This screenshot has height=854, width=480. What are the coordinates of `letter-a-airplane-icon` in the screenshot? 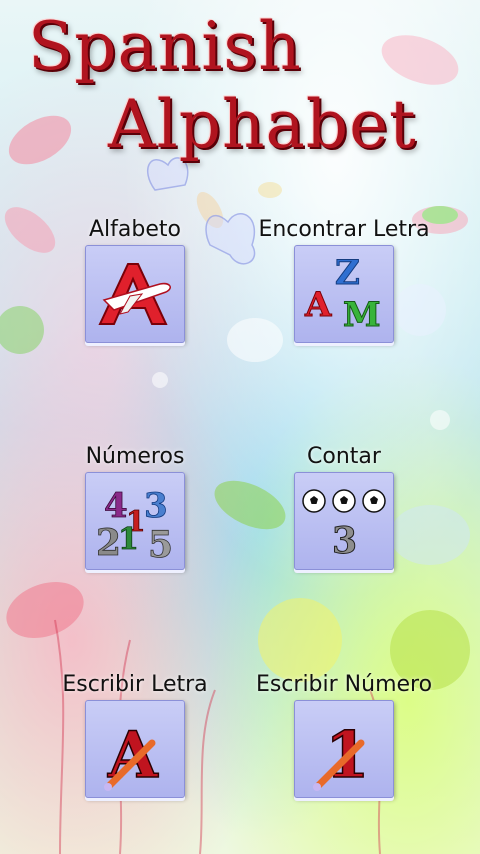 It's located at (135, 294).